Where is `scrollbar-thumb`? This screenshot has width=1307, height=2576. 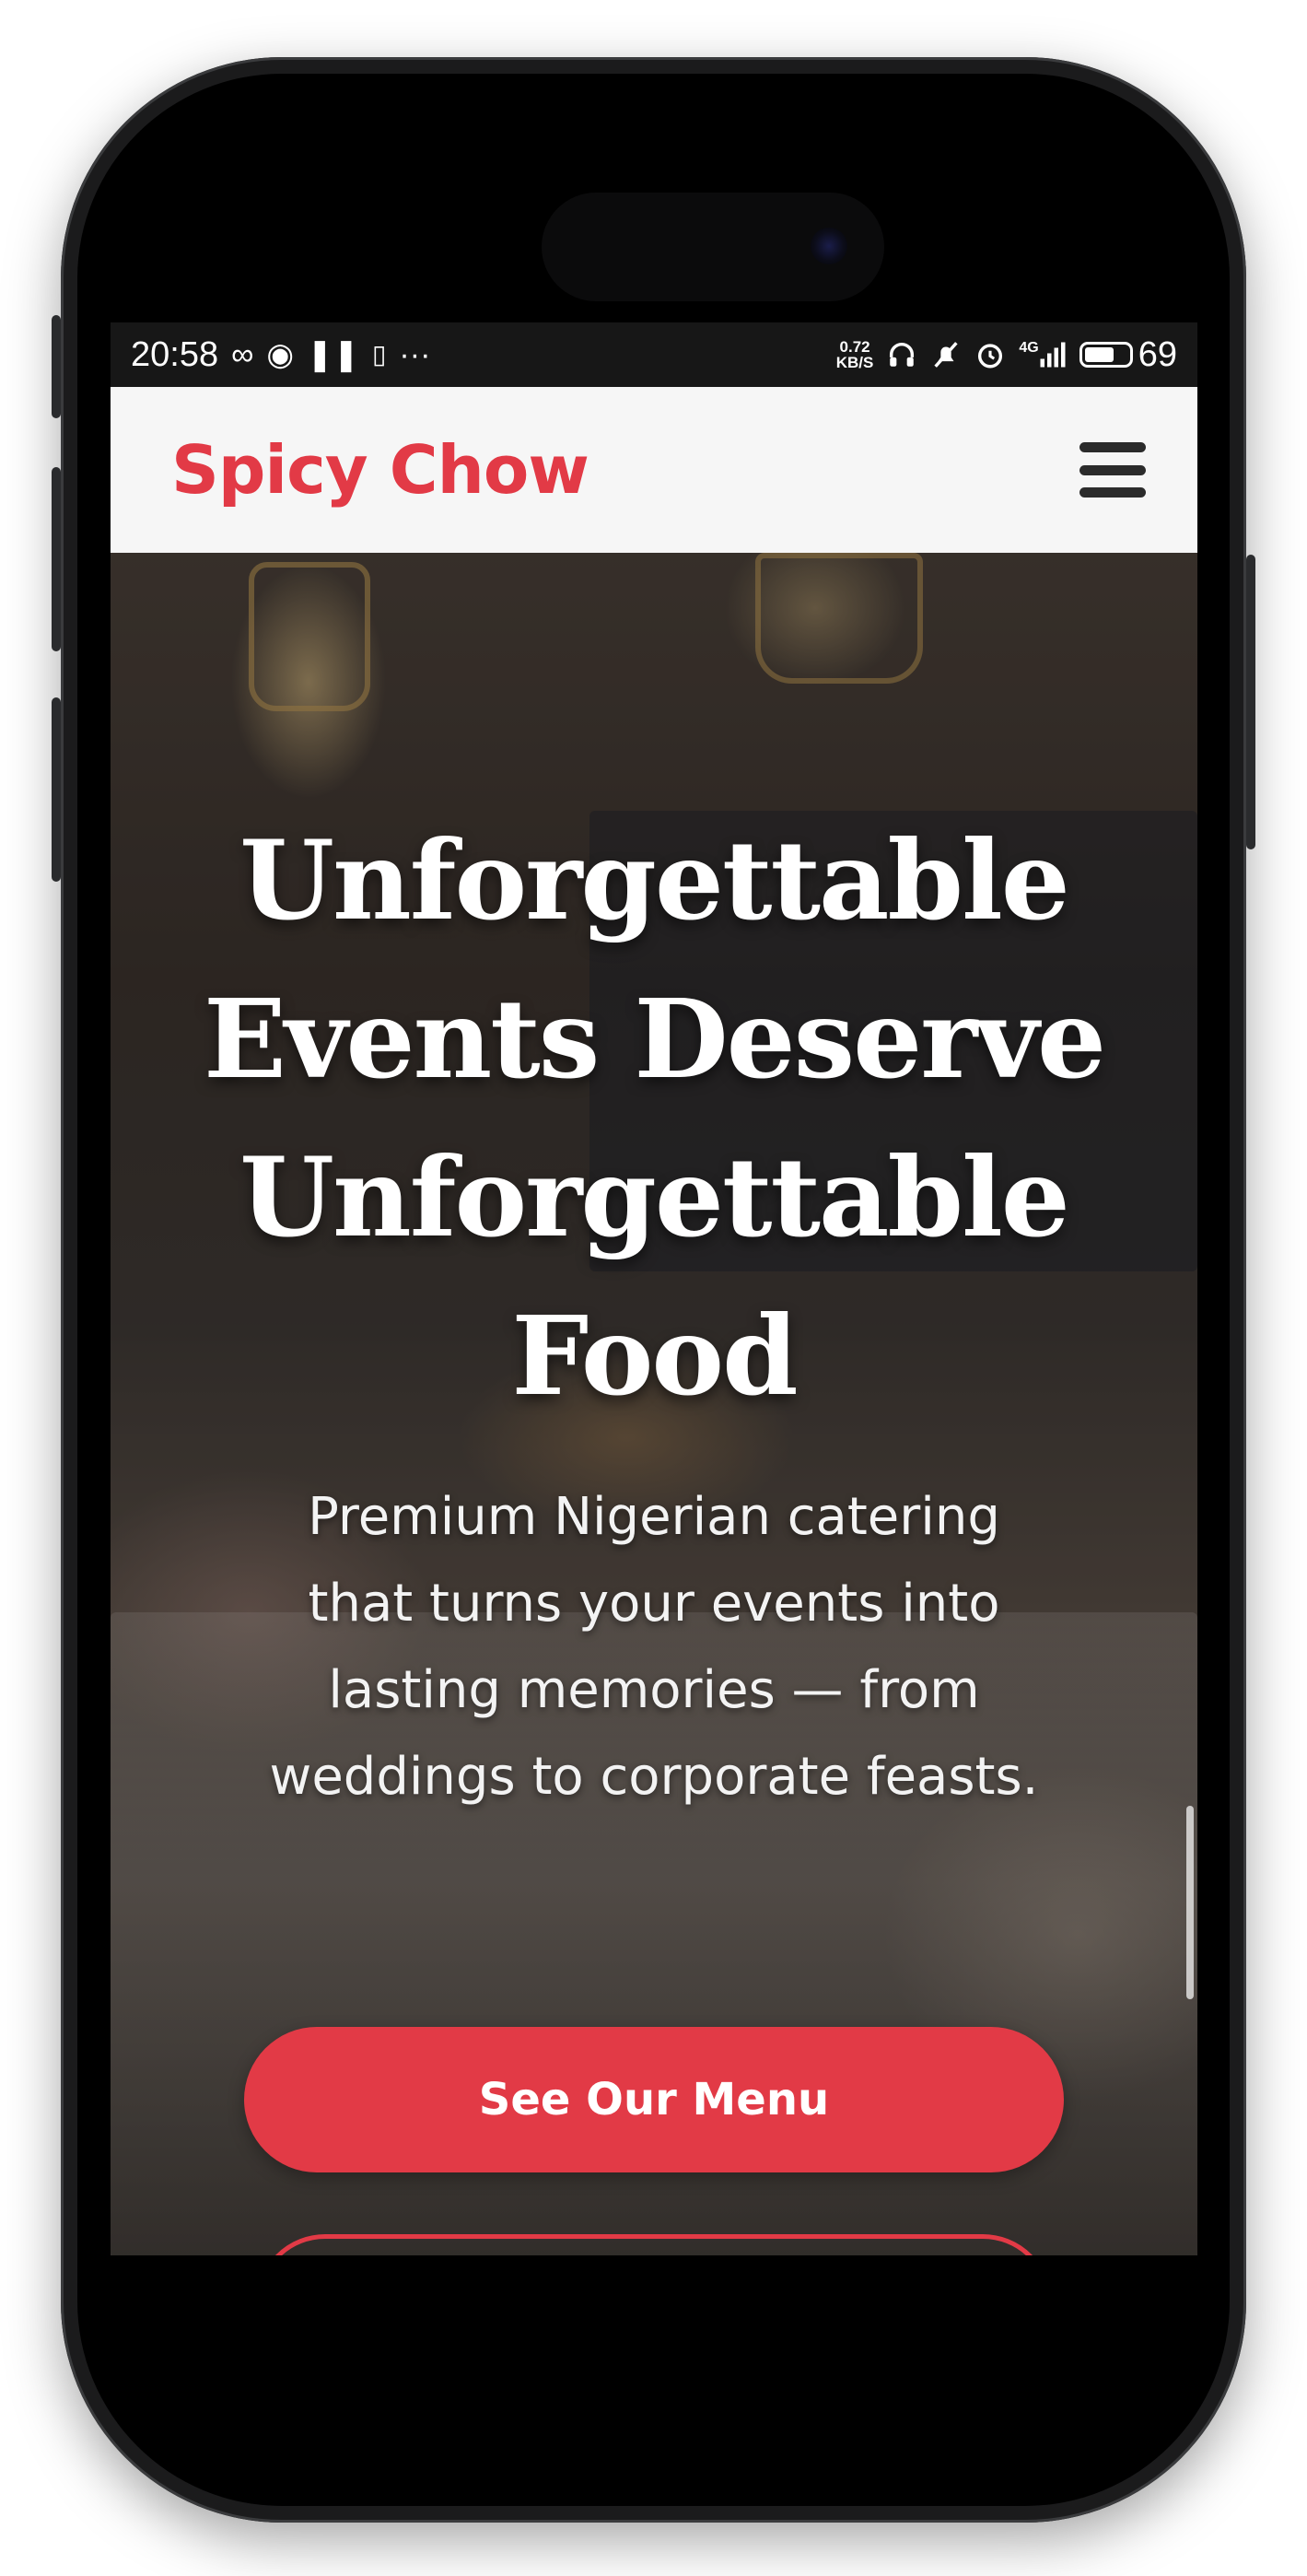 scrollbar-thumb is located at coordinates (1190, 1902).